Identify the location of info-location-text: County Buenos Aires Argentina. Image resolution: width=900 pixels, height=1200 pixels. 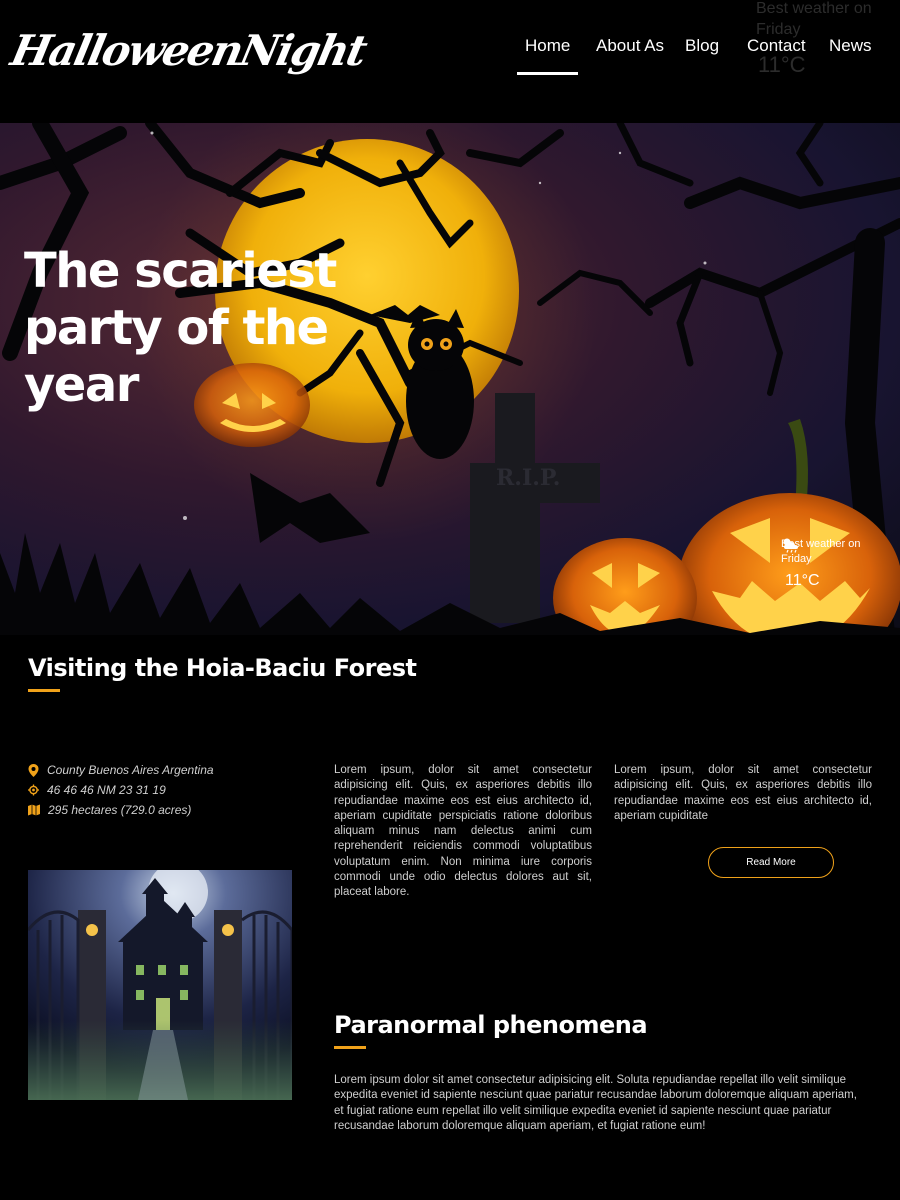
(130, 770).